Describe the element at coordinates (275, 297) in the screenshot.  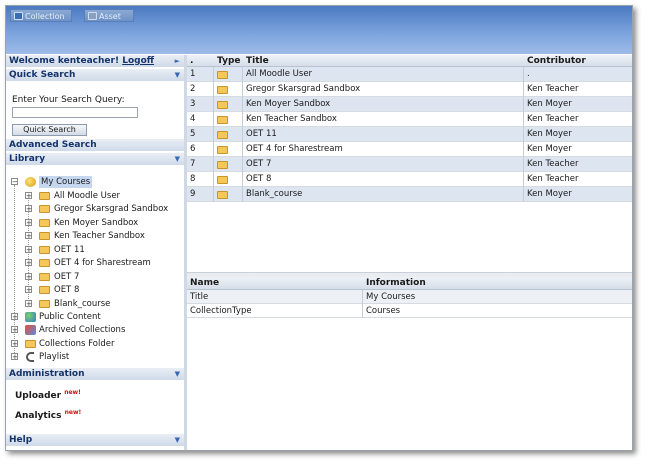
I see `info-name: Title` at that location.